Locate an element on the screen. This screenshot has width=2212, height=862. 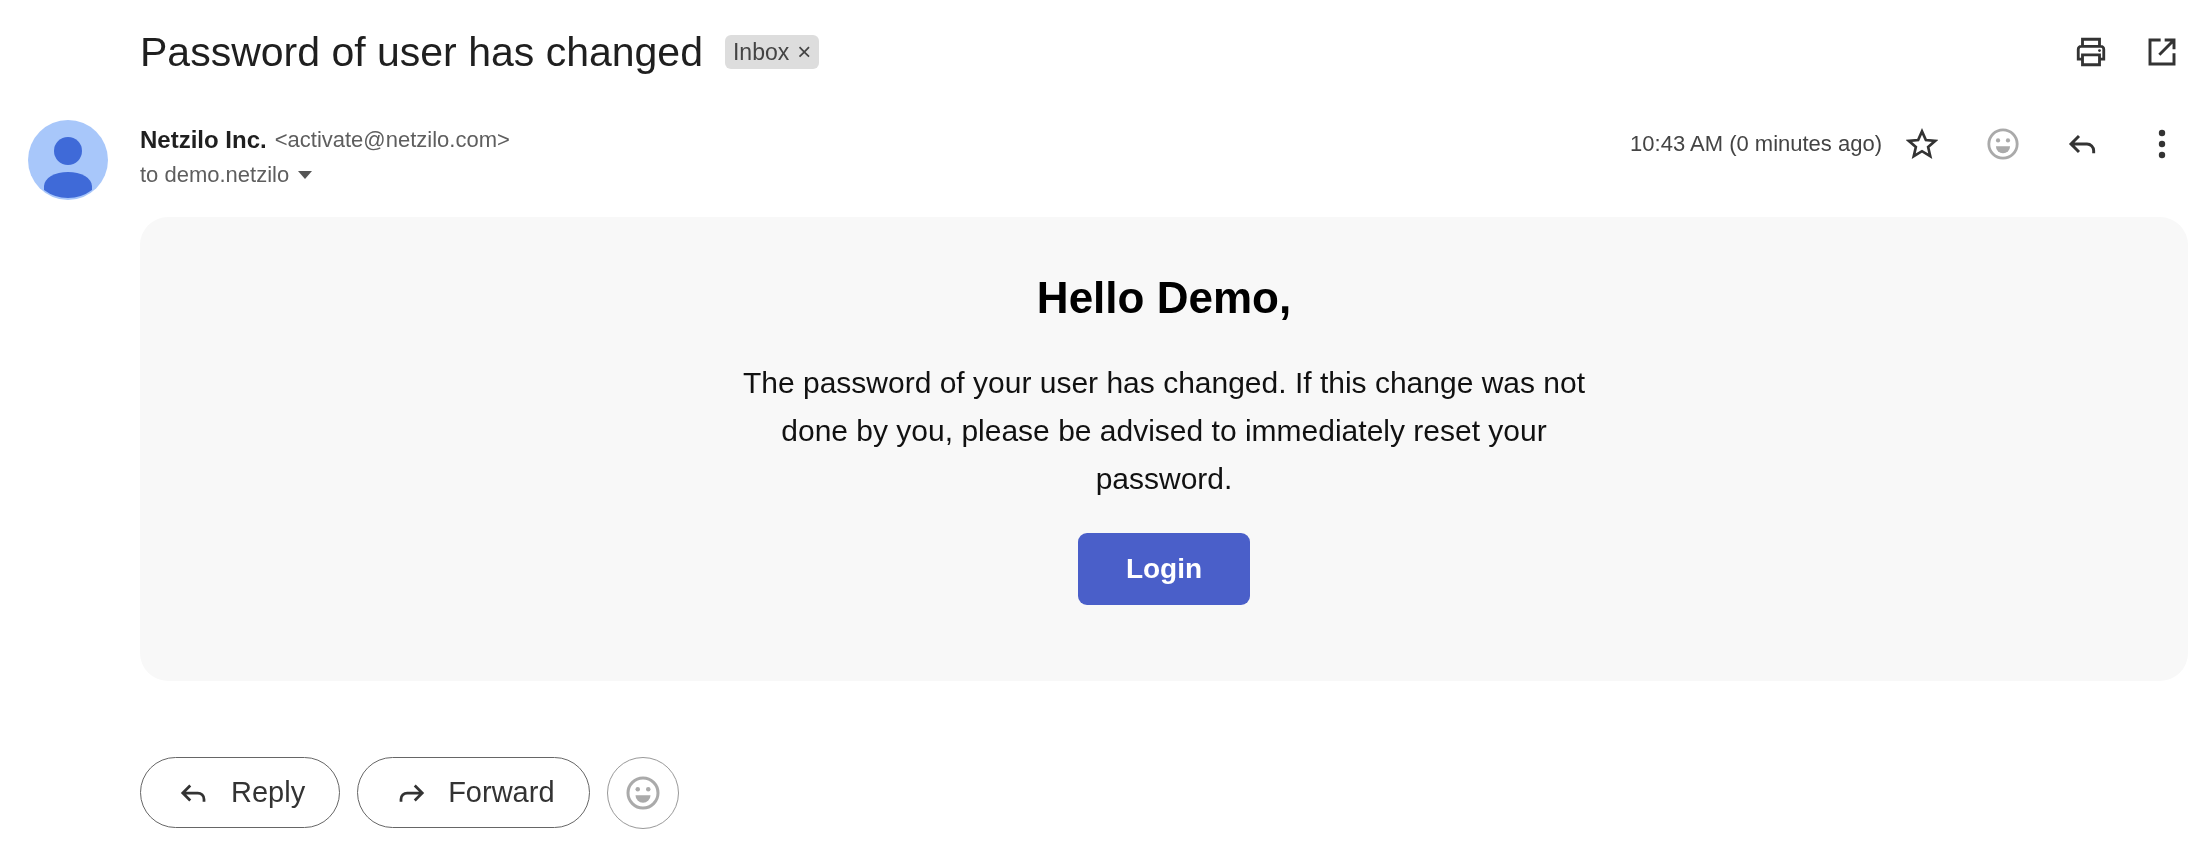
sender-name: Netzilo Inc. is located at coordinates (203, 140).